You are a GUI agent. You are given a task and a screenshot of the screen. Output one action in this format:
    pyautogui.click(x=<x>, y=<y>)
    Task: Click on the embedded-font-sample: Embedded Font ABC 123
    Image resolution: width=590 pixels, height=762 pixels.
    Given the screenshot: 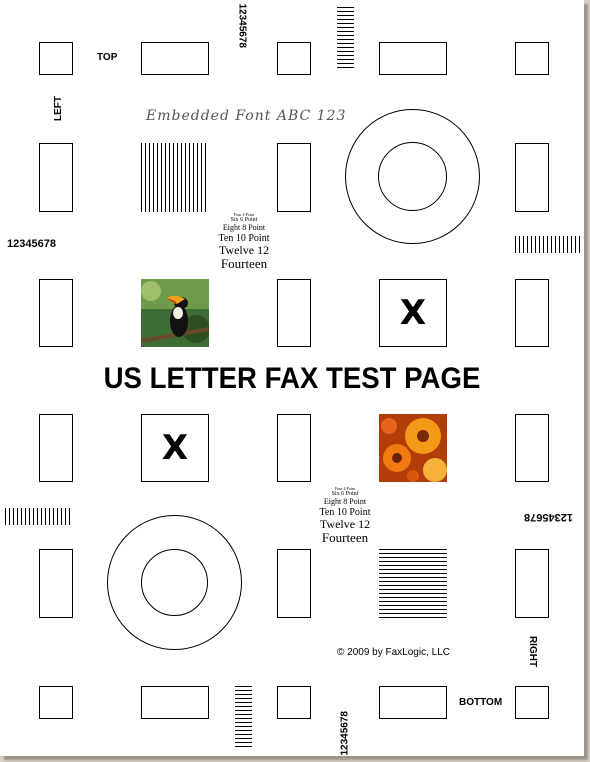 What is the action you would take?
    pyautogui.click(x=246, y=116)
    